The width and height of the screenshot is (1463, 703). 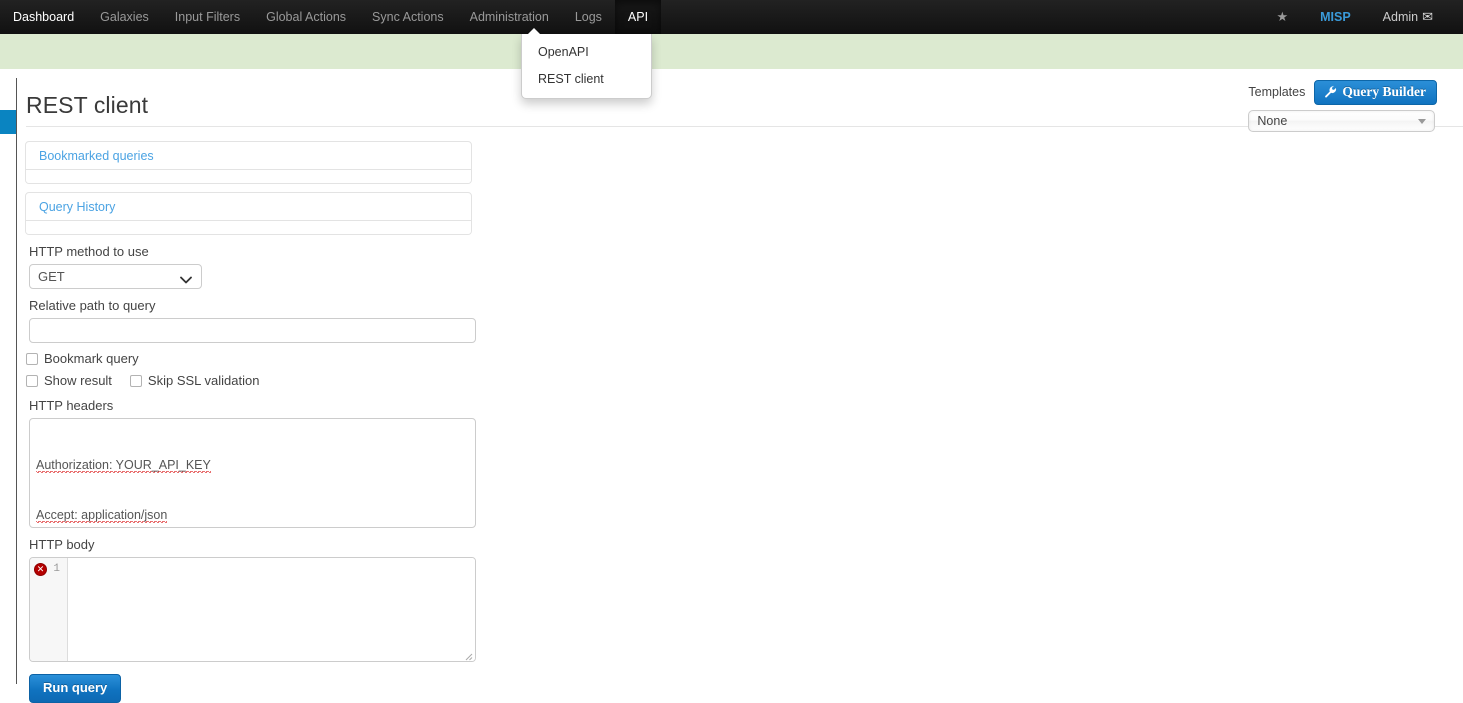 What do you see at coordinates (92, 305) in the screenshot?
I see `relative-path-label: Relative path to query` at bounding box center [92, 305].